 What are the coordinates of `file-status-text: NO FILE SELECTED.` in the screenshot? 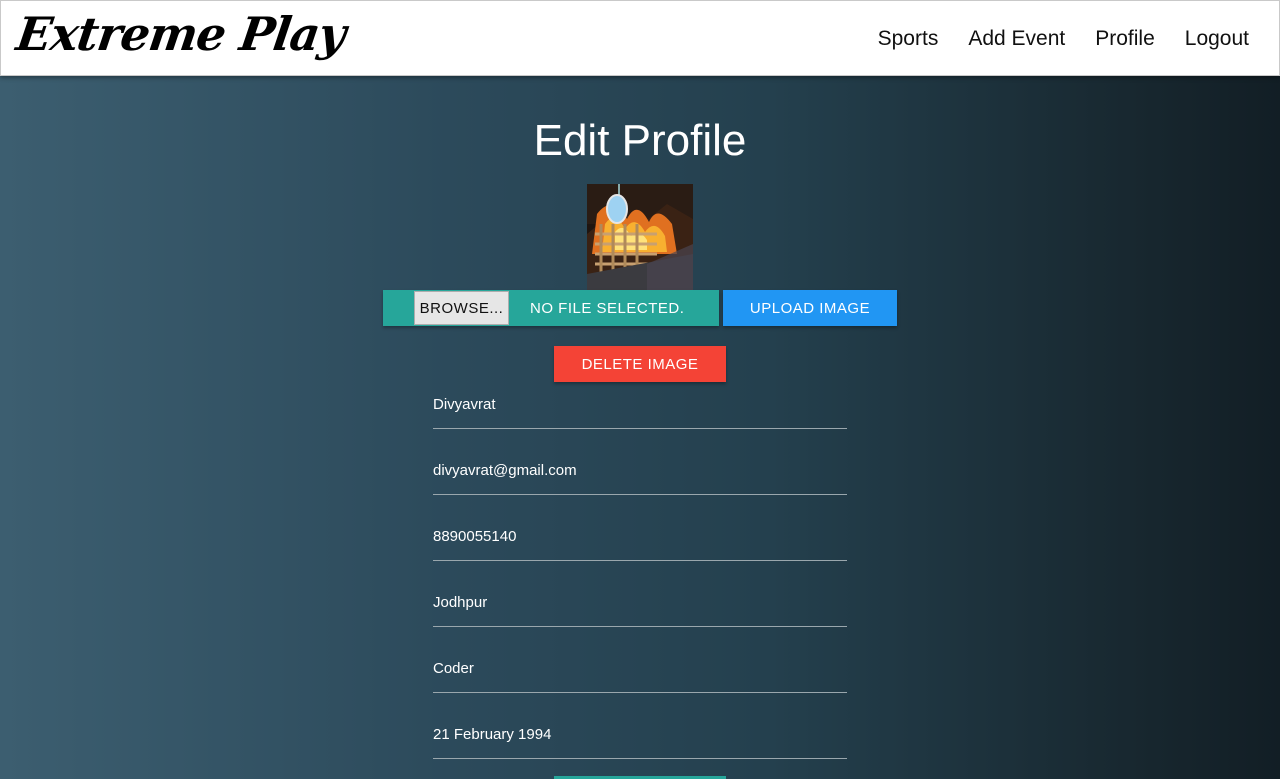 It's located at (607, 308).